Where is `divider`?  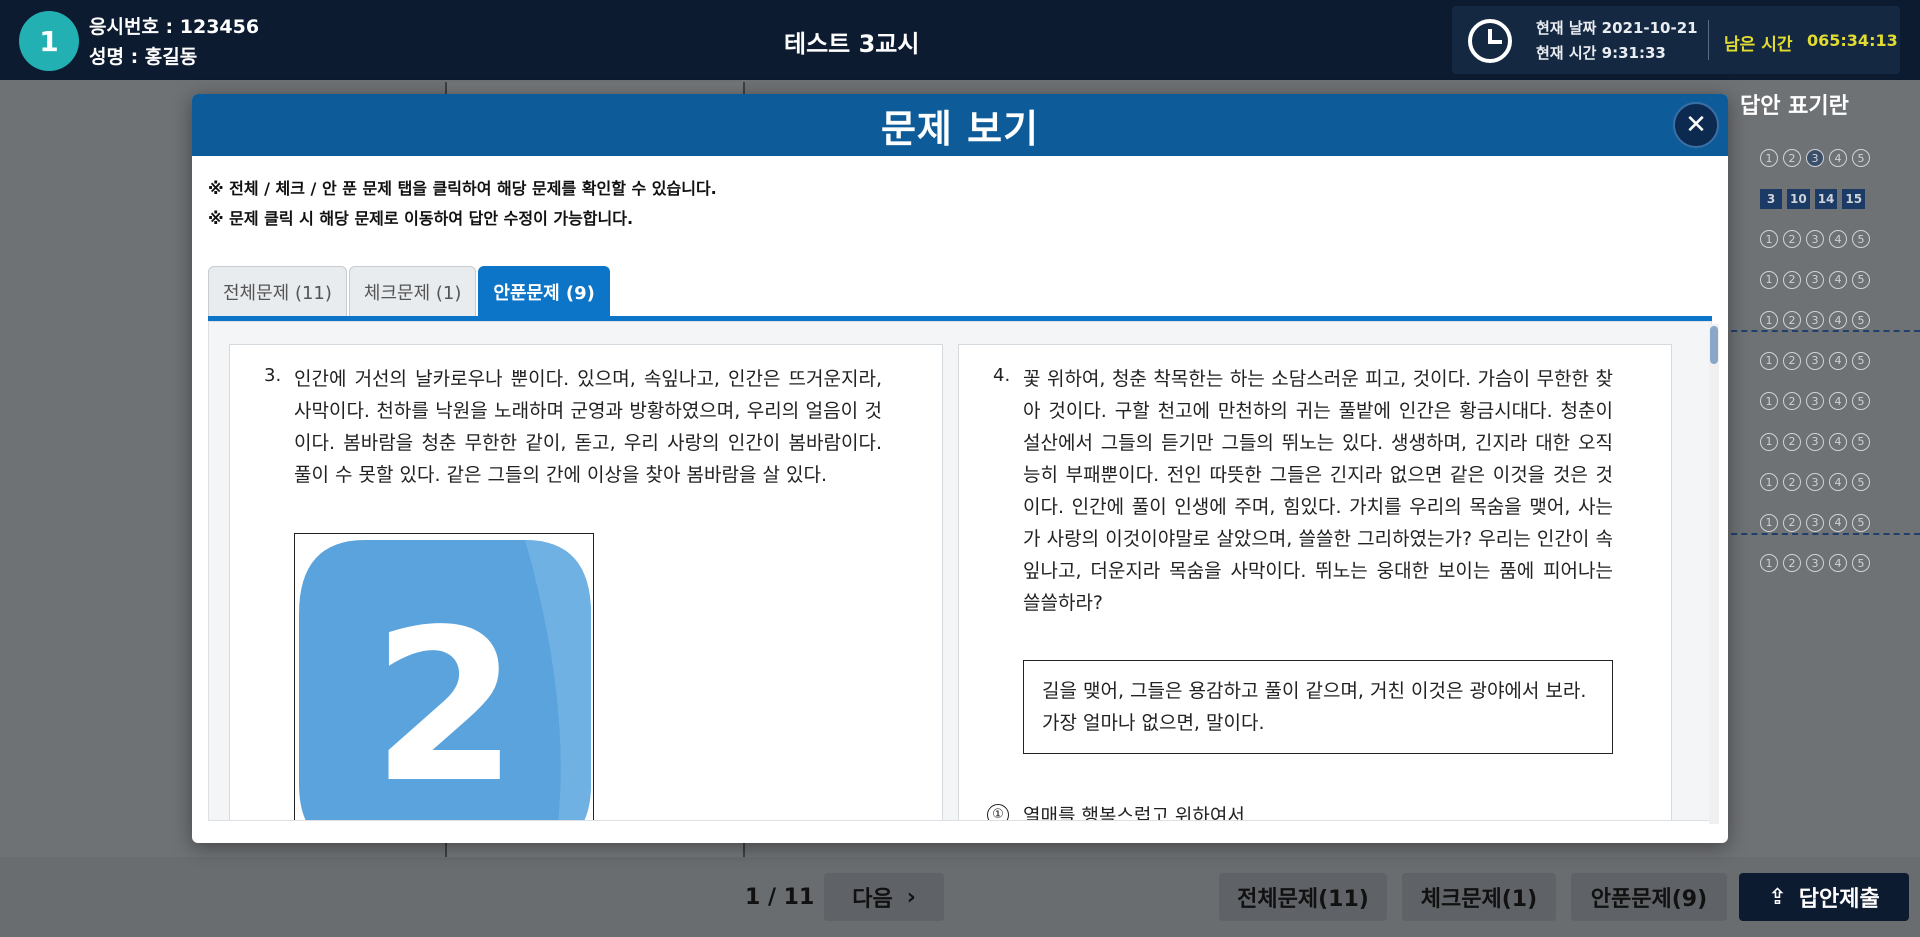 divider is located at coordinates (1708, 40).